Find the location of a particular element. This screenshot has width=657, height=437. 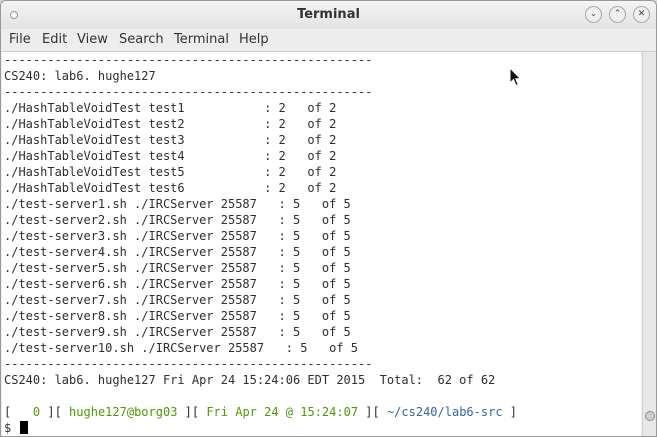

window-title: Terminal is located at coordinates (328, 14).